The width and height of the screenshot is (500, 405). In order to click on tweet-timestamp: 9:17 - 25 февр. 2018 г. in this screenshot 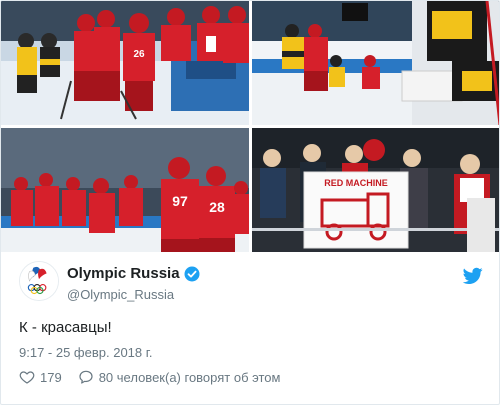, I will do `click(86, 352)`.